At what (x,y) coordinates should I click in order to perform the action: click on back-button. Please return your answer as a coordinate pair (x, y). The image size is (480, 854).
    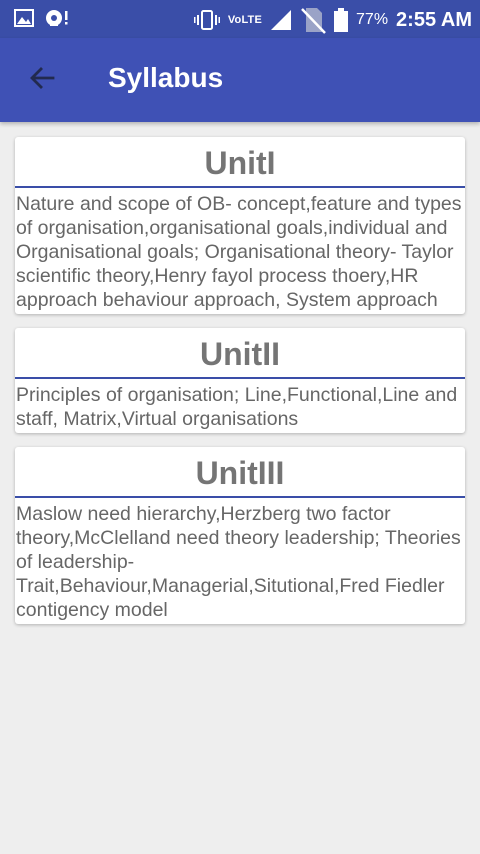
    Looking at the image, I should click on (42, 78).